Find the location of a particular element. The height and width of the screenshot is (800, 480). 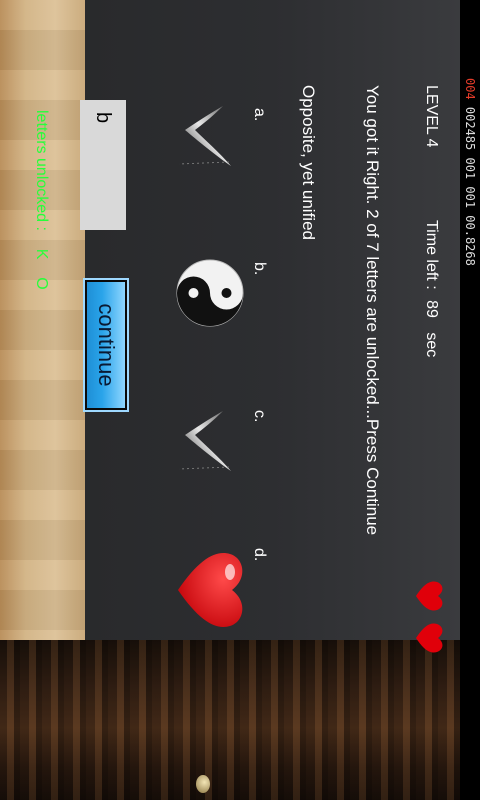

level-label: LEVEL 4 is located at coordinates (431, 116).